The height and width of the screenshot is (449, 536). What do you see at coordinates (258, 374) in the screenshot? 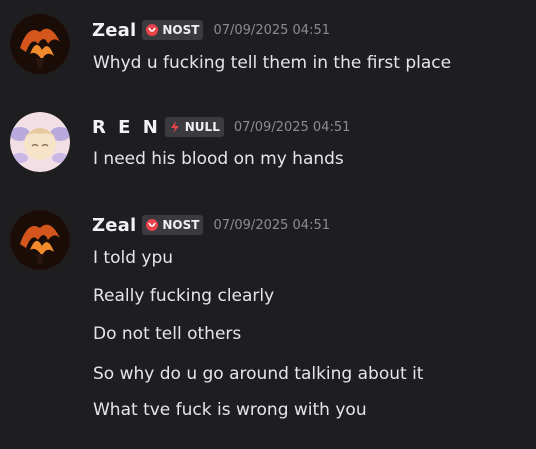
I see `message-text: So why do u go around talking about it` at bounding box center [258, 374].